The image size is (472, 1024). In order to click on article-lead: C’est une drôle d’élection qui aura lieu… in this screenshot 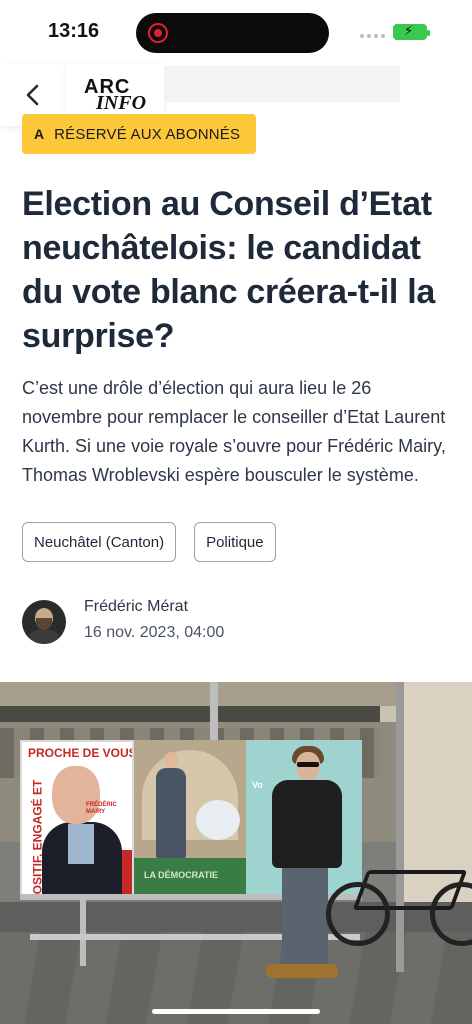, I will do `click(234, 431)`.